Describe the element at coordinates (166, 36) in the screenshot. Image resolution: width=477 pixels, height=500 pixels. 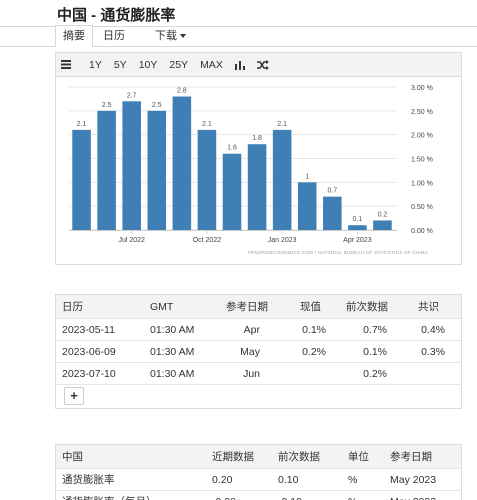
I see `tab-download-label: 下载` at that location.